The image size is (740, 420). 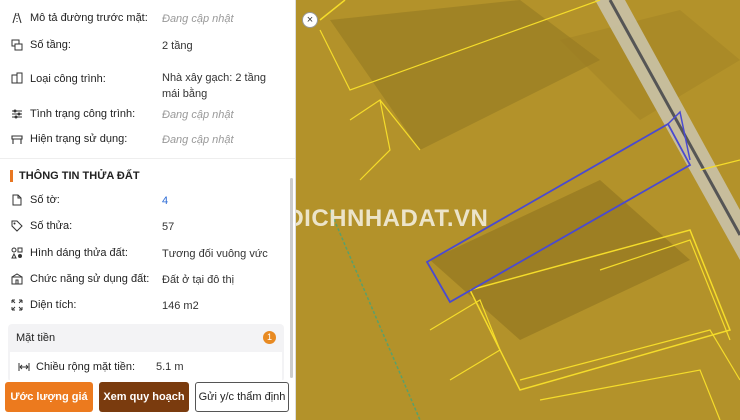 I want to click on estimate-price-button: Ước lượng giá, so click(x=49, y=397).